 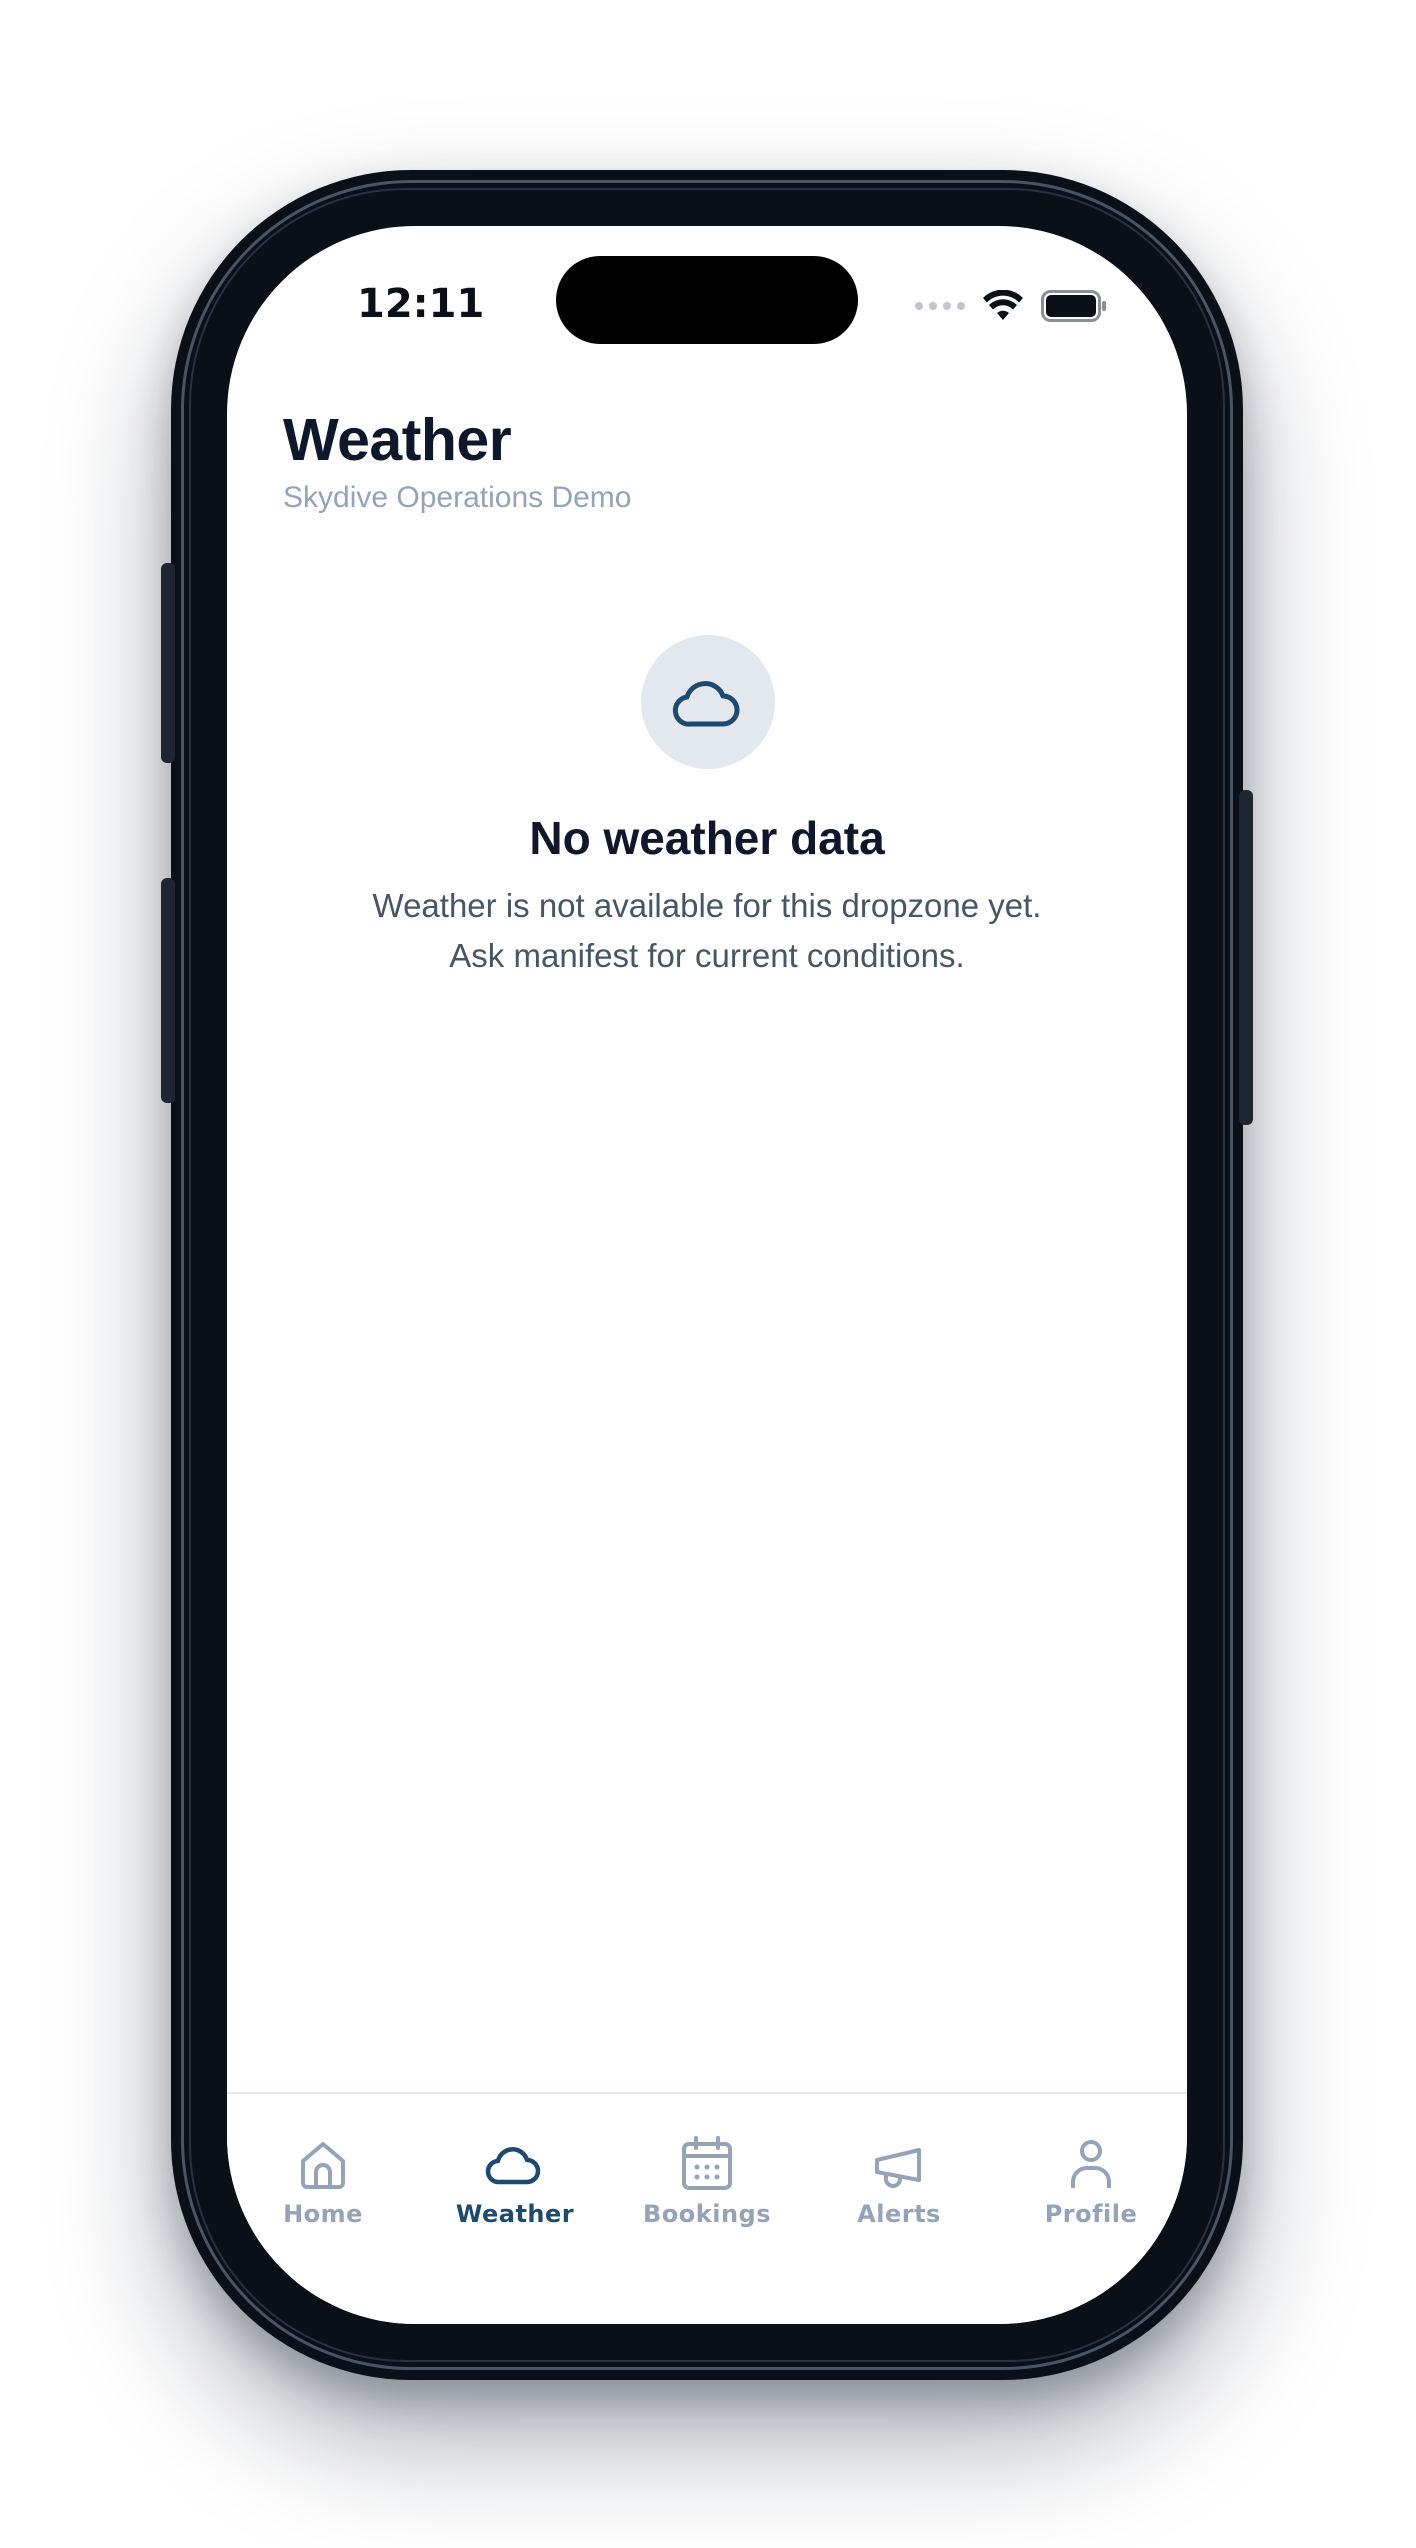 What do you see at coordinates (515, 2214) in the screenshot?
I see `tab-label: Weather` at bounding box center [515, 2214].